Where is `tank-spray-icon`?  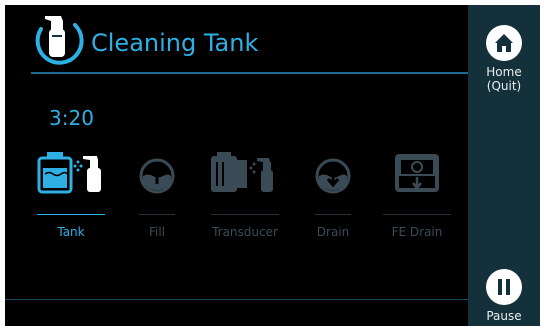
tank-spray-icon is located at coordinates (69, 173).